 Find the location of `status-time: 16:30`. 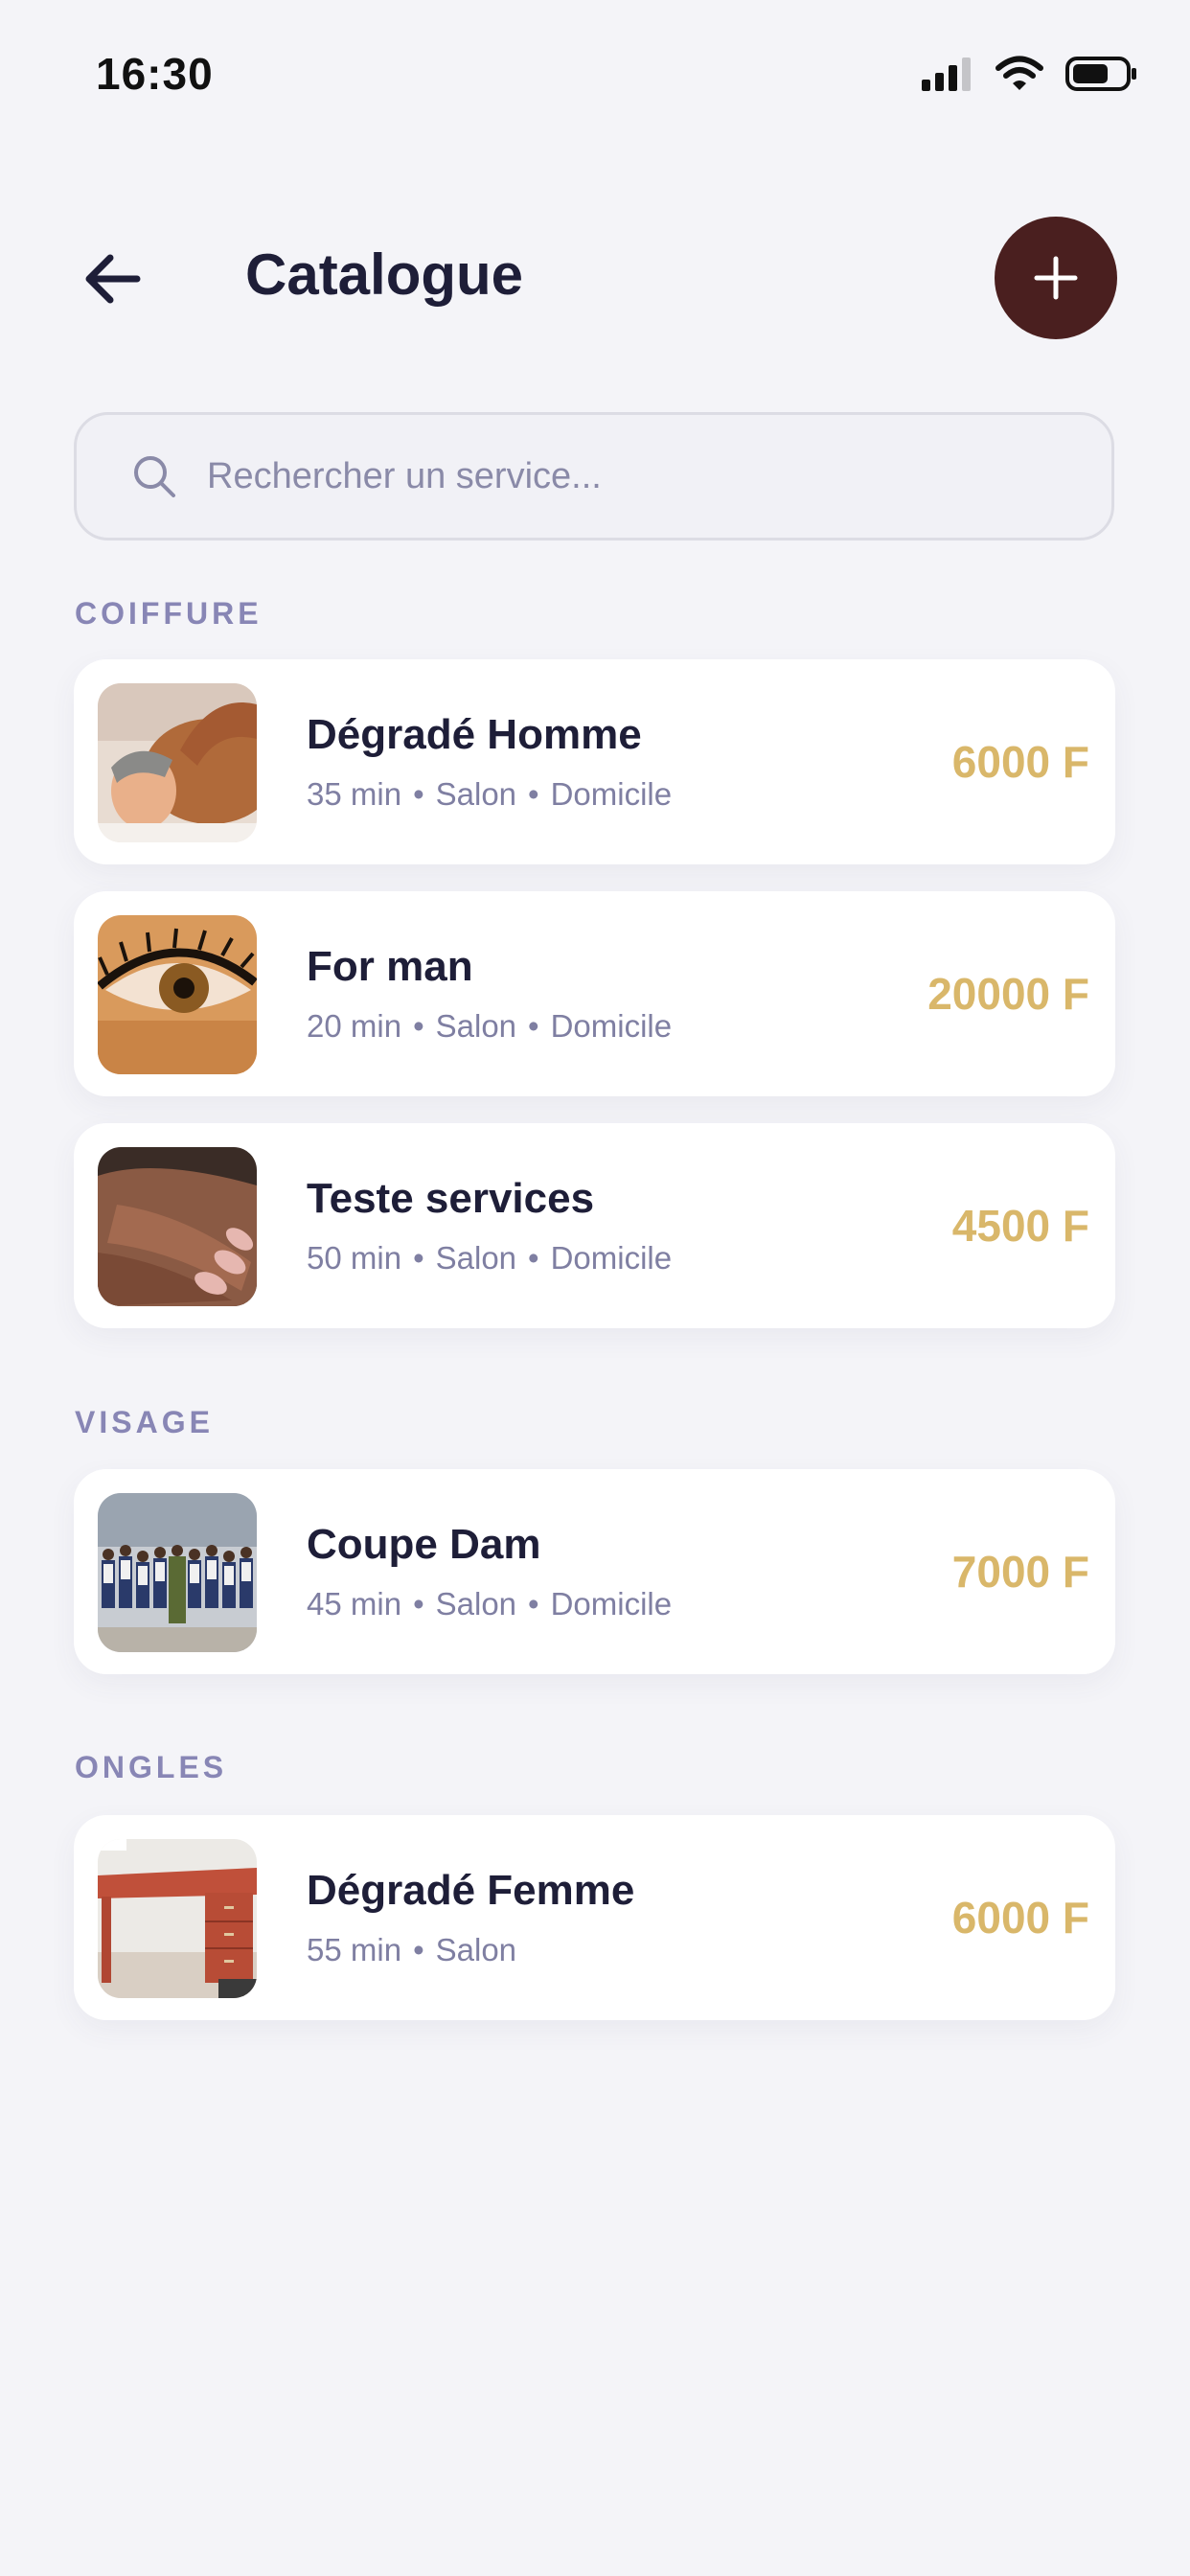

status-time: 16:30 is located at coordinates (155, 74).